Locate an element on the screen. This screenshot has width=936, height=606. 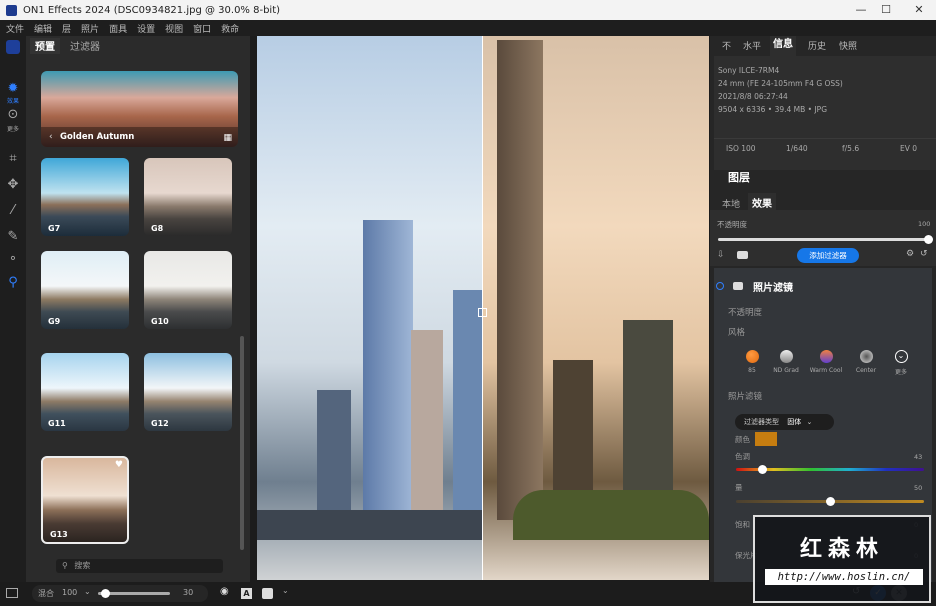
camera-model: Sony ILCE-7RM4 is located at coordinates (749, 70).